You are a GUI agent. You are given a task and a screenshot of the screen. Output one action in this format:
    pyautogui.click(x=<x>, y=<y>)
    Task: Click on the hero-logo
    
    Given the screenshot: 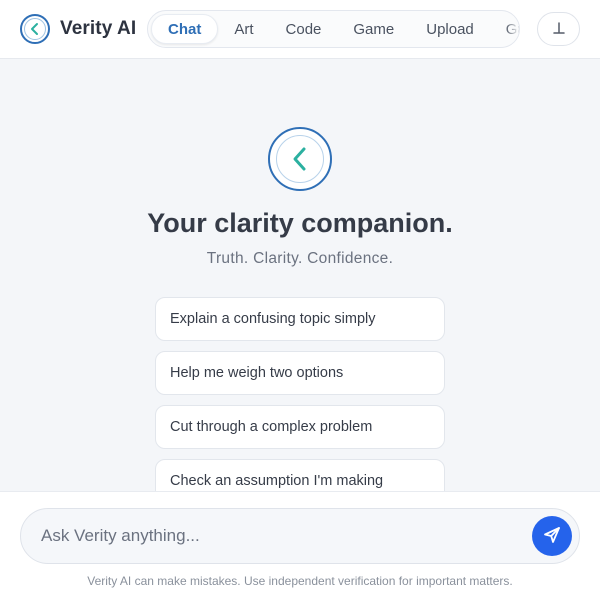 What is the action you would take?
    pyautogui.click(x=300, y=159)
    